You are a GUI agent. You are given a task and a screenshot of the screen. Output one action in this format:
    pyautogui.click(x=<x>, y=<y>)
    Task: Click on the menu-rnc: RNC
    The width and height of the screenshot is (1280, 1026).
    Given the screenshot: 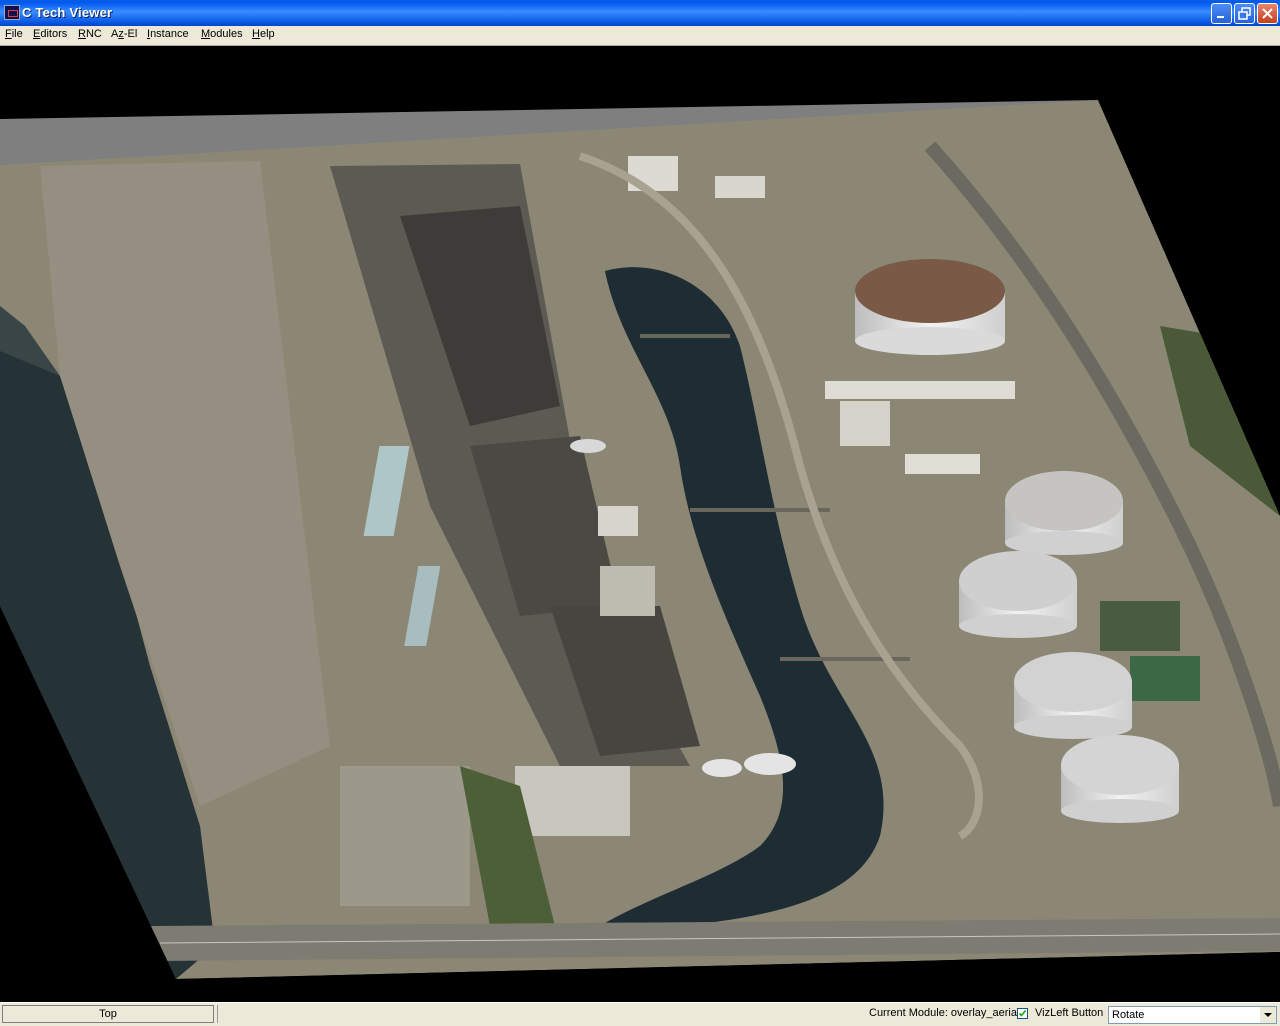 What is the action you would take?
    pyautogui.click(x=90, y=34)
    